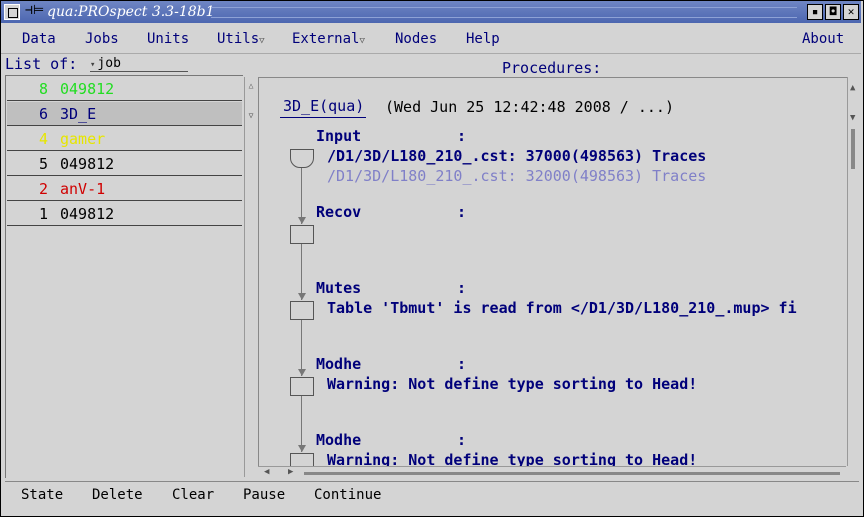  Describe the element at coordinates (852, 118) in the screenshot. I see `scroll-down-icon: ▼` at that location.